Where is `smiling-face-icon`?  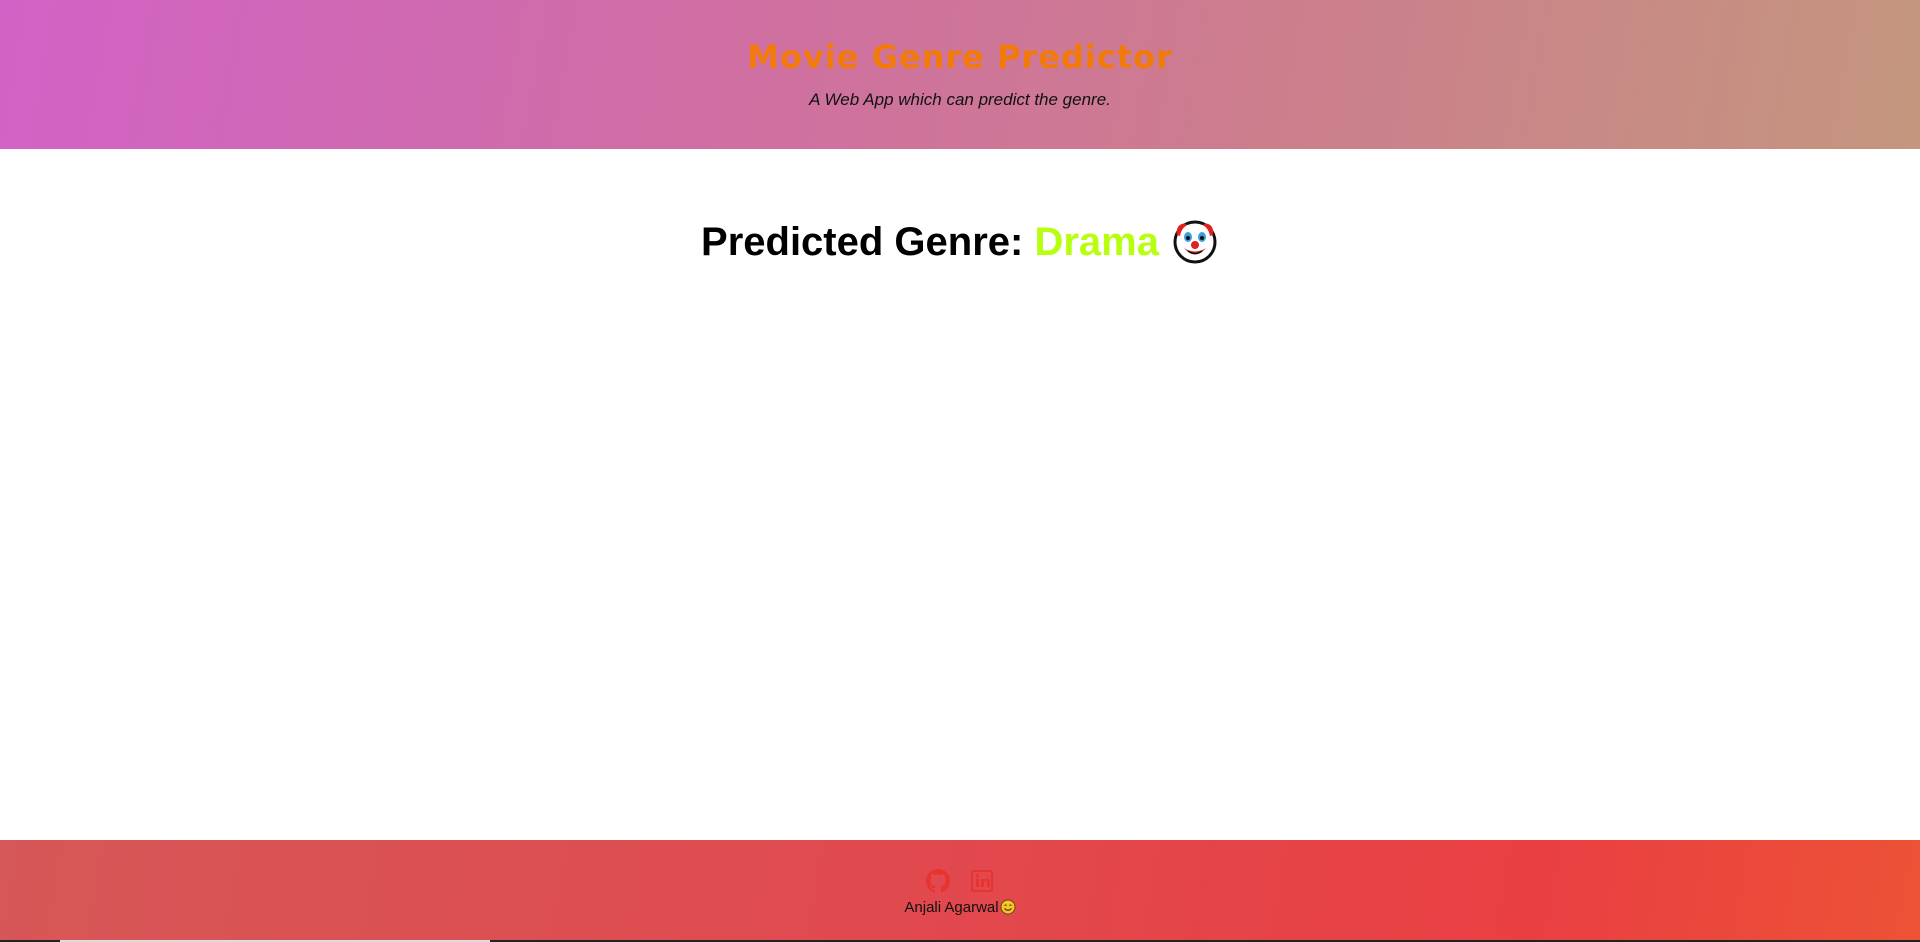 smiling-face-icon is located at coordinates (1008, 907).